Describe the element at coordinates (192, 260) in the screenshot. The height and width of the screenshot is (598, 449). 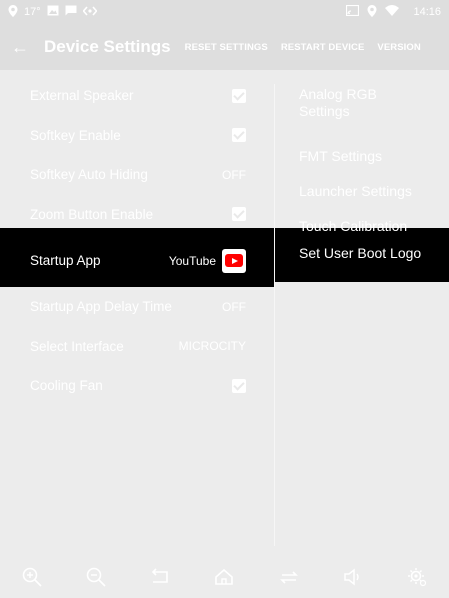
I see `setting-value: YouTube` at that location.